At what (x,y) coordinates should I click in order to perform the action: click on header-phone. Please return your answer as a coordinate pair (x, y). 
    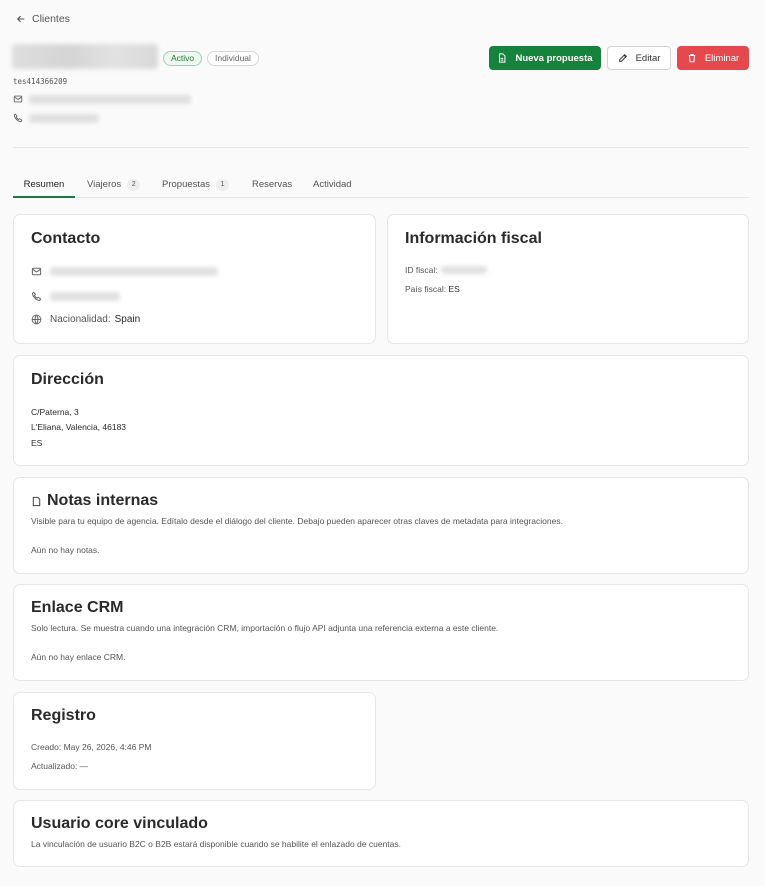
    Looking at the image, I should click on (56, 118).